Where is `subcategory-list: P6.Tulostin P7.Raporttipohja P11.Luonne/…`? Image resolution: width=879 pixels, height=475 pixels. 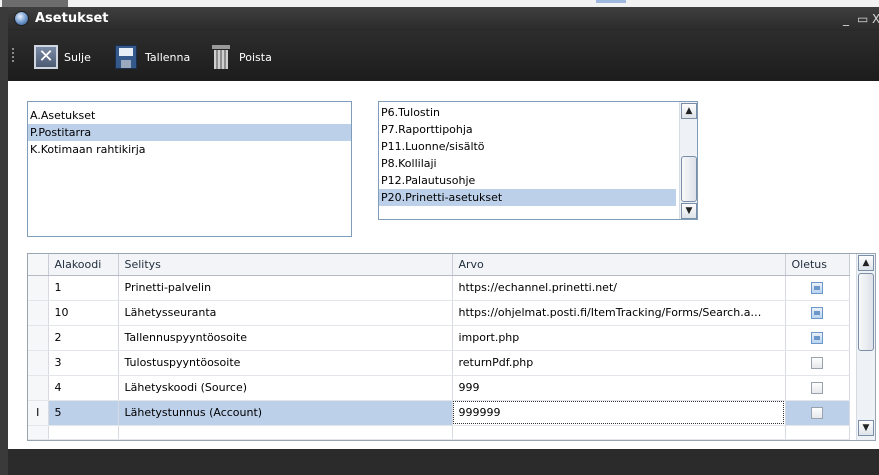 subcategory-list: P6.Tulostin P7.Raporttipohja P11.Luonne/… is located at coordinates (538, 160).